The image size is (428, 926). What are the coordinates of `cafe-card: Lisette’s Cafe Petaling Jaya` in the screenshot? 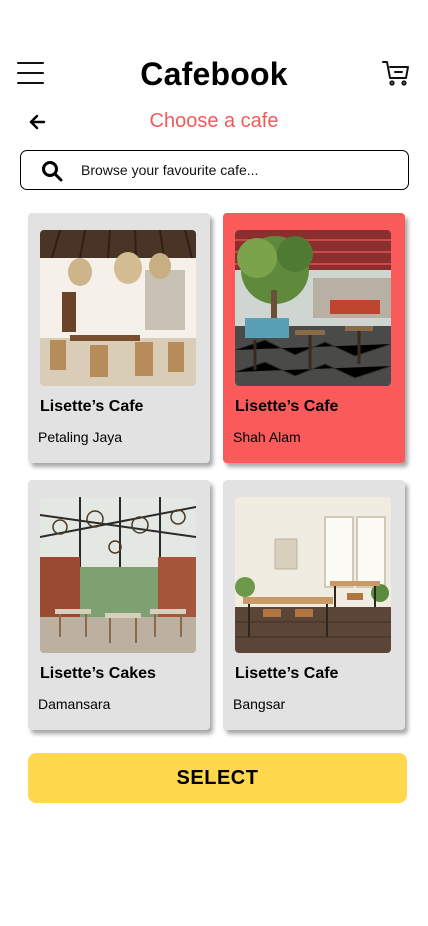 It's located at (119, 338).